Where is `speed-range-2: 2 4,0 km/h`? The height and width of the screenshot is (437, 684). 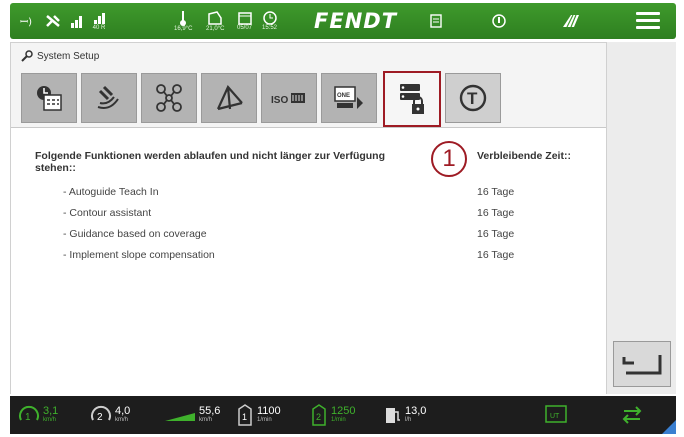
speed-range-2: 2 4,0 km/h is located at coordinates (110, 415).